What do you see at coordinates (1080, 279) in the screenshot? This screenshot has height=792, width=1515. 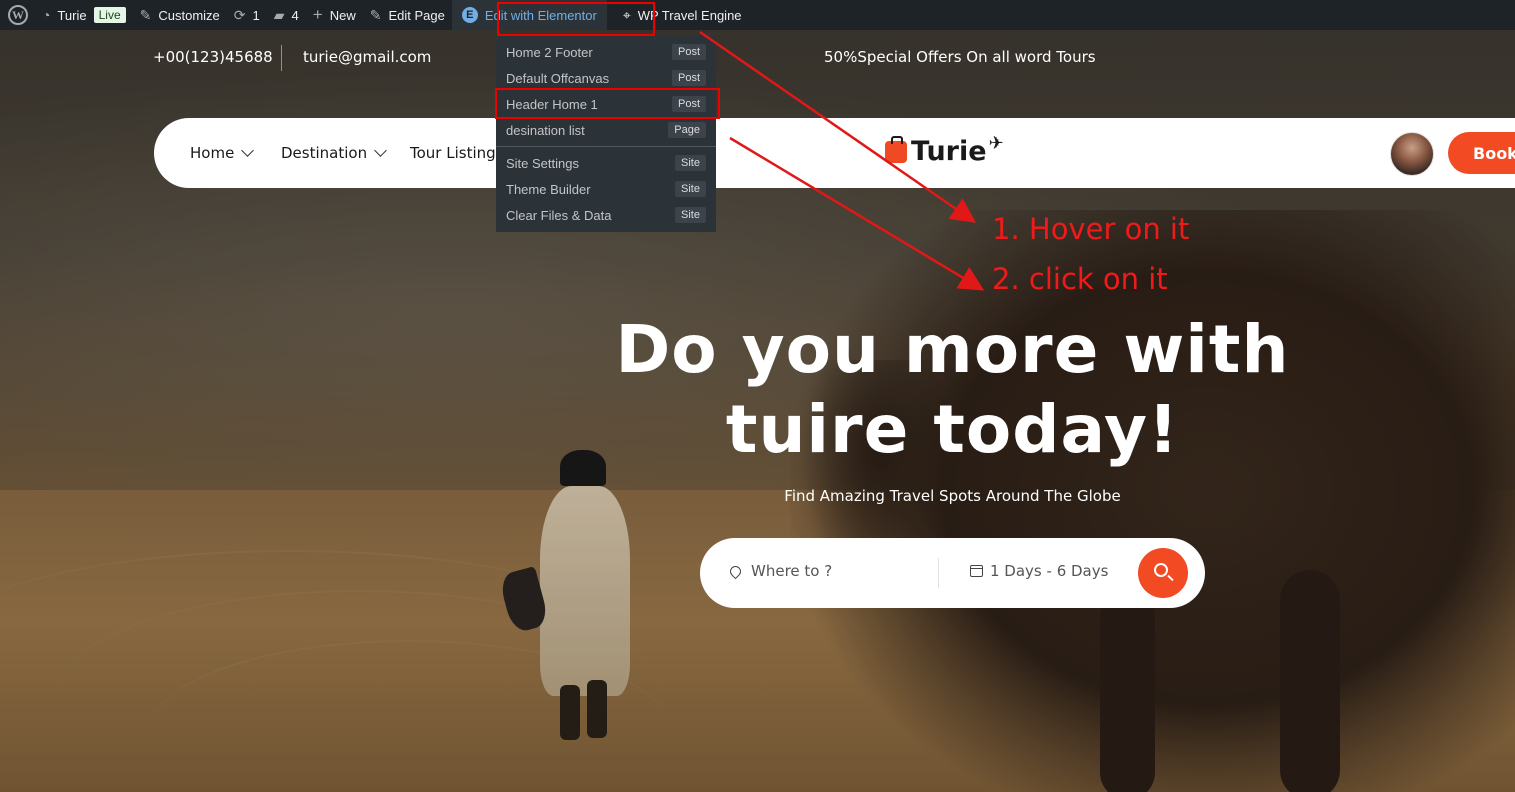 I see `annotation-step2: 2. click on it` at bounding box center [1080, 279].